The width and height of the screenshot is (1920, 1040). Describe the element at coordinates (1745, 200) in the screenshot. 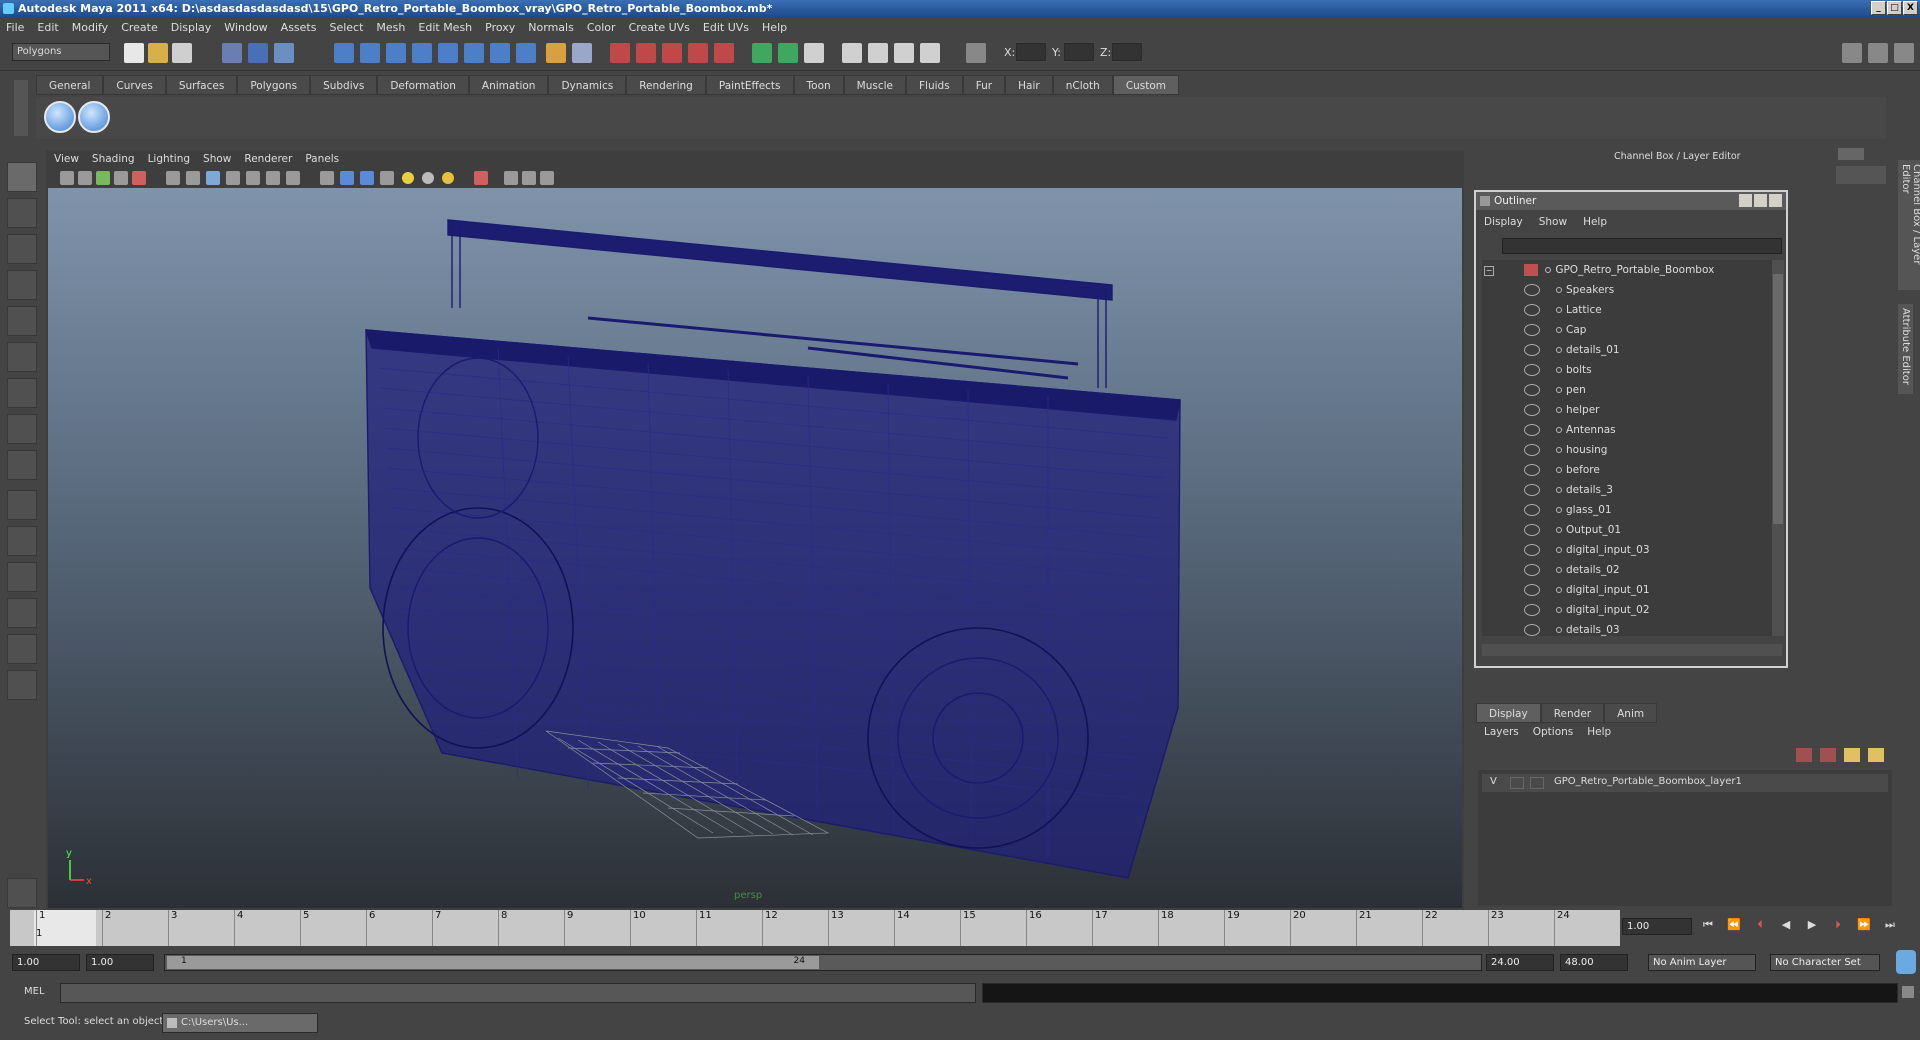

I see `outliner-minimize-button` at that location.